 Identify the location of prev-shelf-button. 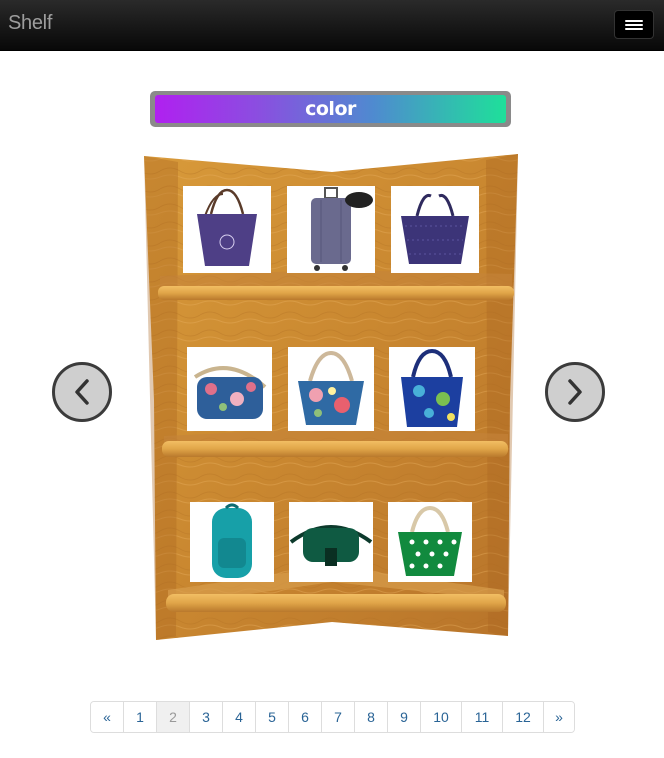
(82, 392).